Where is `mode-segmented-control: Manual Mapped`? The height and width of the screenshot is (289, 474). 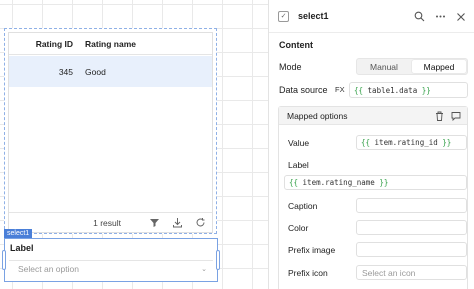
mode-segmented-control: Manual Mapped is located at coordinates (412, 66).